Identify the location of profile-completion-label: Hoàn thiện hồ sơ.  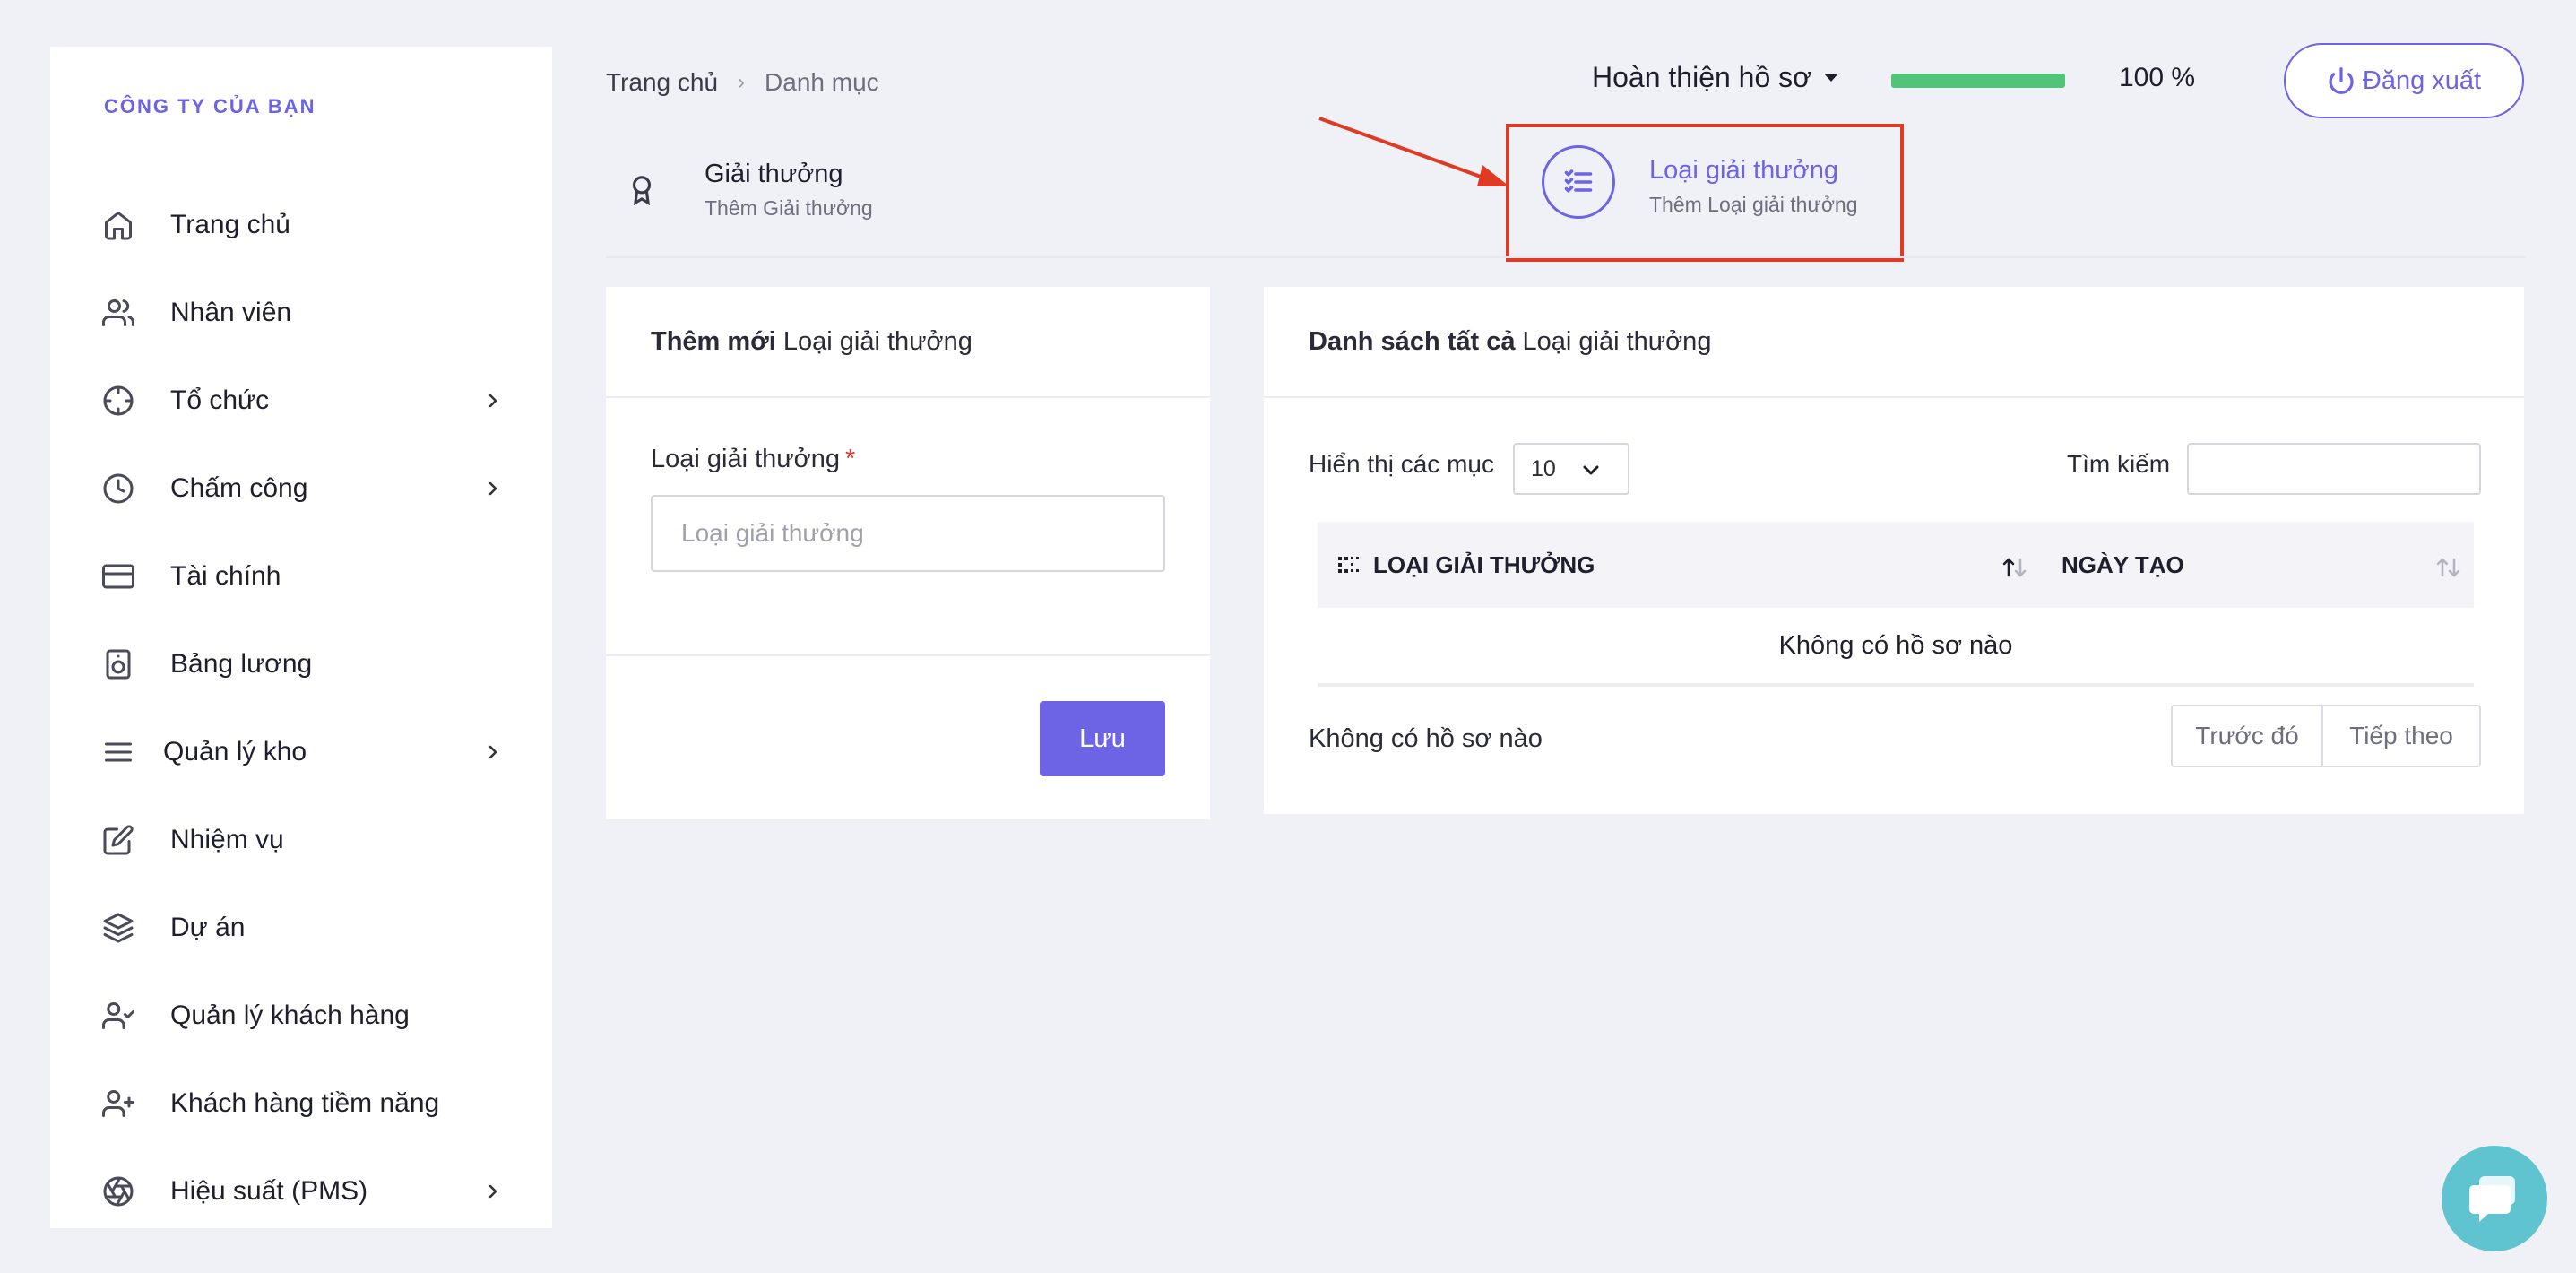
(1702, 77).